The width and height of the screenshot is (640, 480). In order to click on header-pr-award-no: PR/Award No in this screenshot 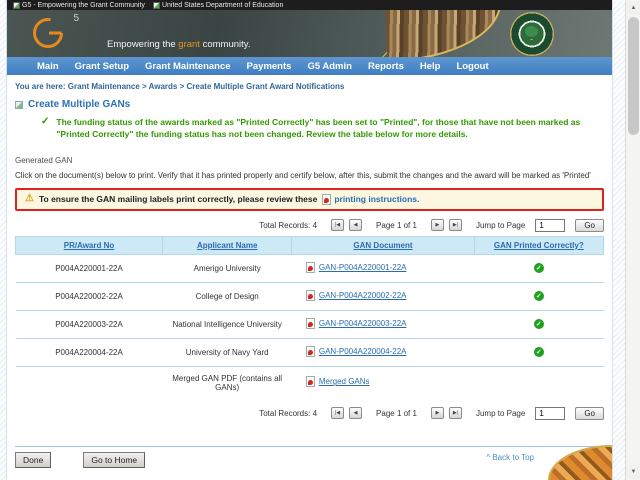, I will do `click(89, 245)`.